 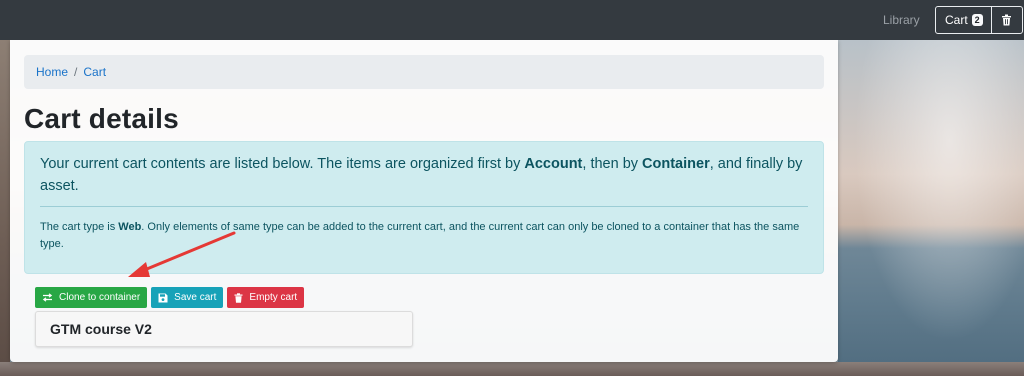 I want to click on alert-lead-container: Container, so click(x=676, y=164).